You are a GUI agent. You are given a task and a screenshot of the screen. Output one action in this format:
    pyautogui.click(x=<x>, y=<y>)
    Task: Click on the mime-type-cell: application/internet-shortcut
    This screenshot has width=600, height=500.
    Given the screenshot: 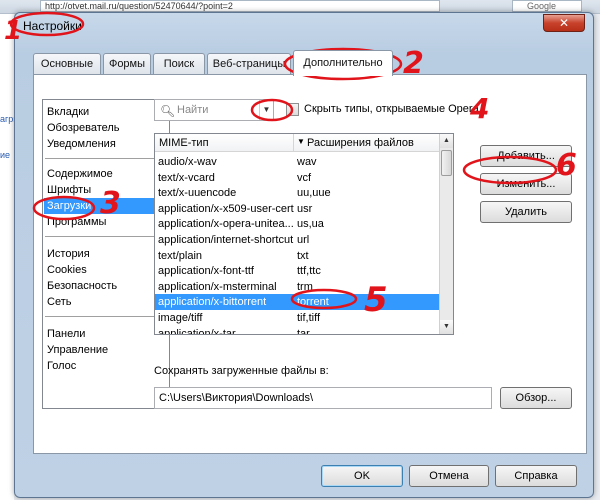 What is the action you would take?
    pyautogui.click(x=226, y=240)
    